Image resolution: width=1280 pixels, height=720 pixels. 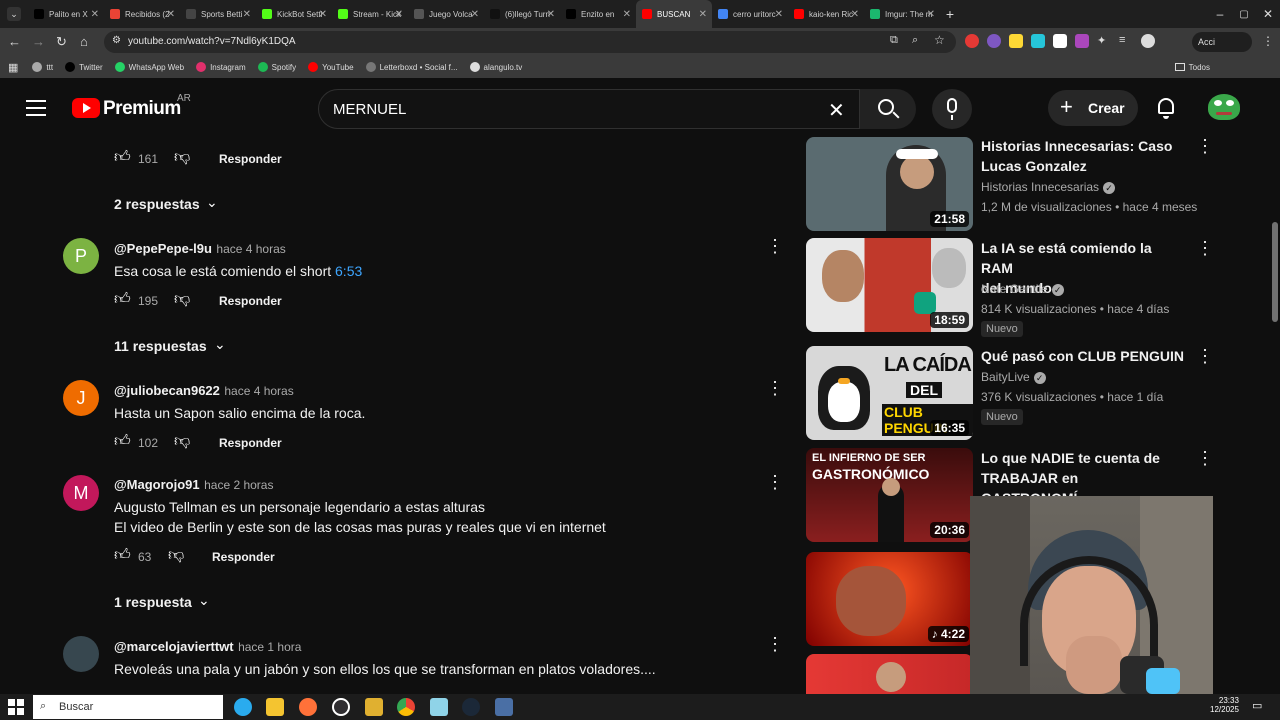 I want to click on steam-icon, so click(x=471, y=707).